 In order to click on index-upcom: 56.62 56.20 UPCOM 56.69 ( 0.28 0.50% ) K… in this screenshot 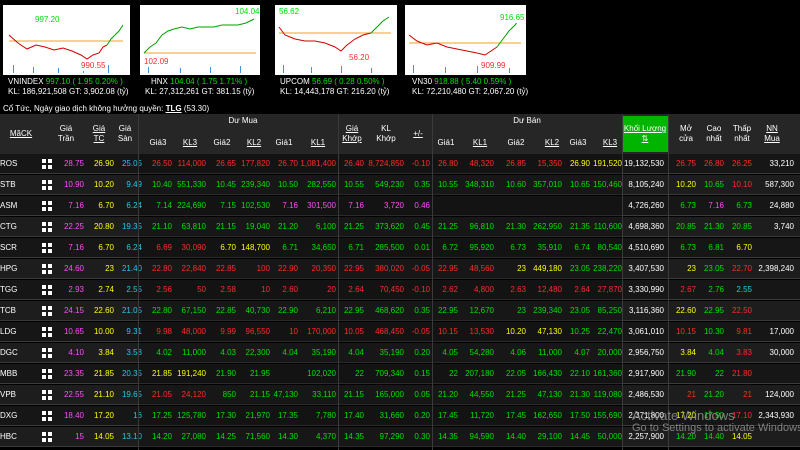, I will do `click(337, 50)`.